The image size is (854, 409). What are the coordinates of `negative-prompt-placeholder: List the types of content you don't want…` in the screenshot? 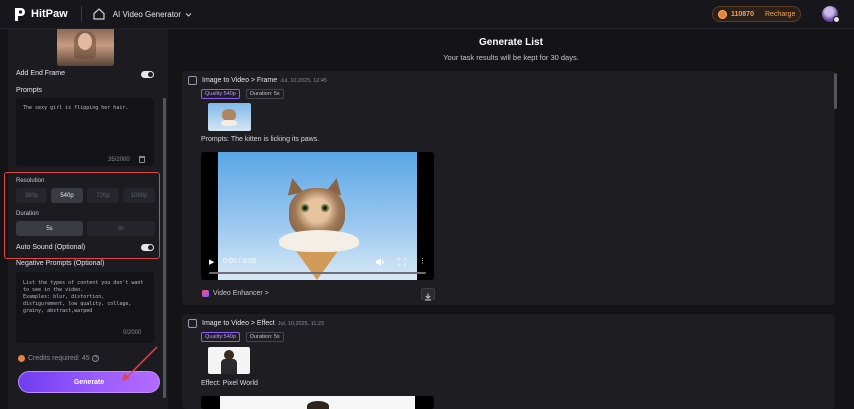 It's located at (83, 297).